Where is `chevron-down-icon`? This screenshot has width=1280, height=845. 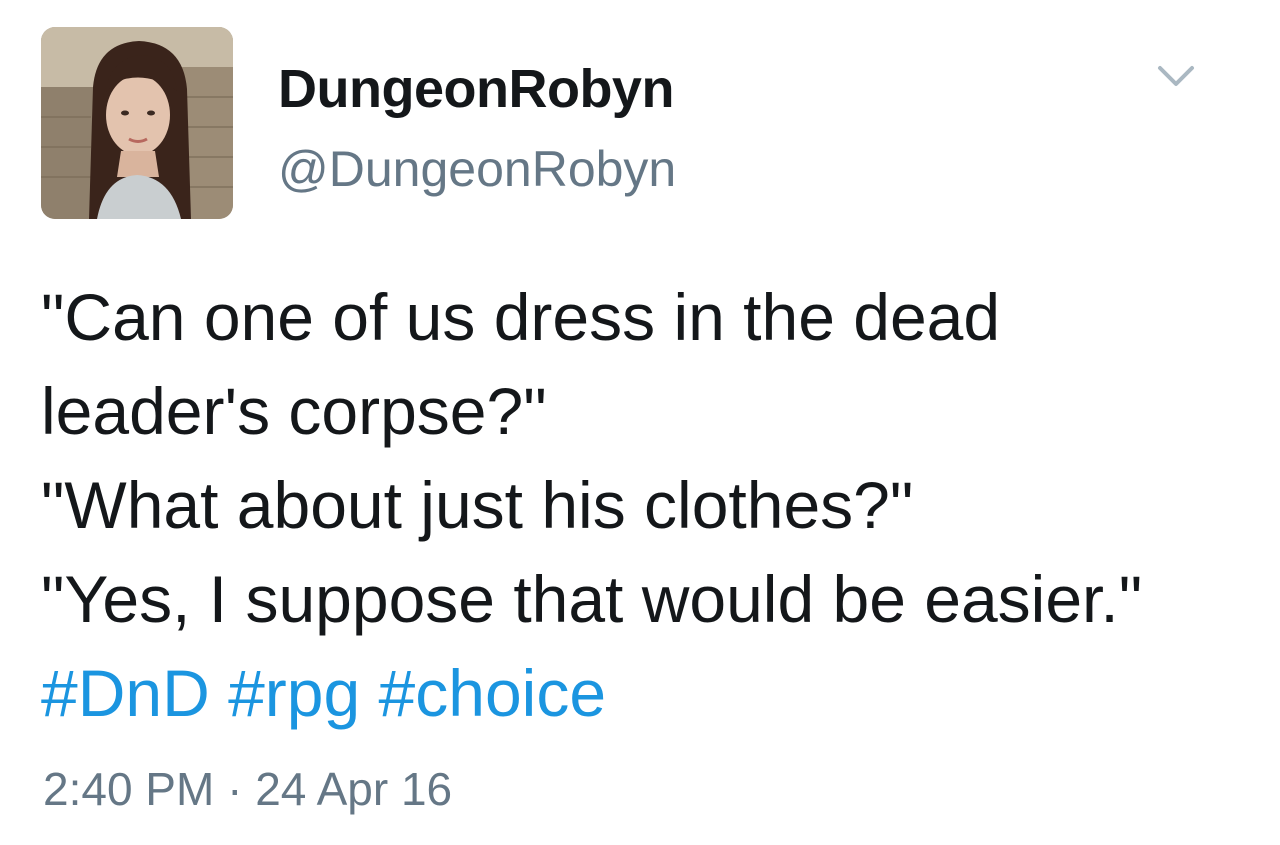 chevron-down-icon is located at coordinates (1176, 78).